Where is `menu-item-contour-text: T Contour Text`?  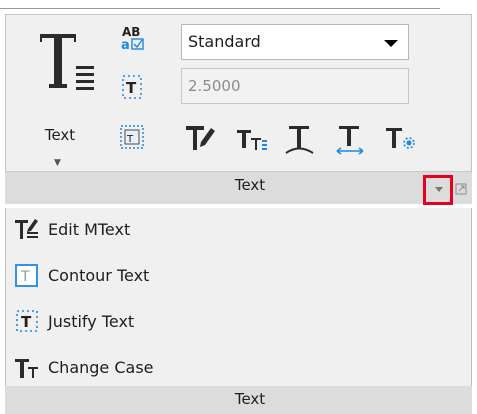 menu-item-contour-text: T Contour Text is located at coordinates (234, 276).